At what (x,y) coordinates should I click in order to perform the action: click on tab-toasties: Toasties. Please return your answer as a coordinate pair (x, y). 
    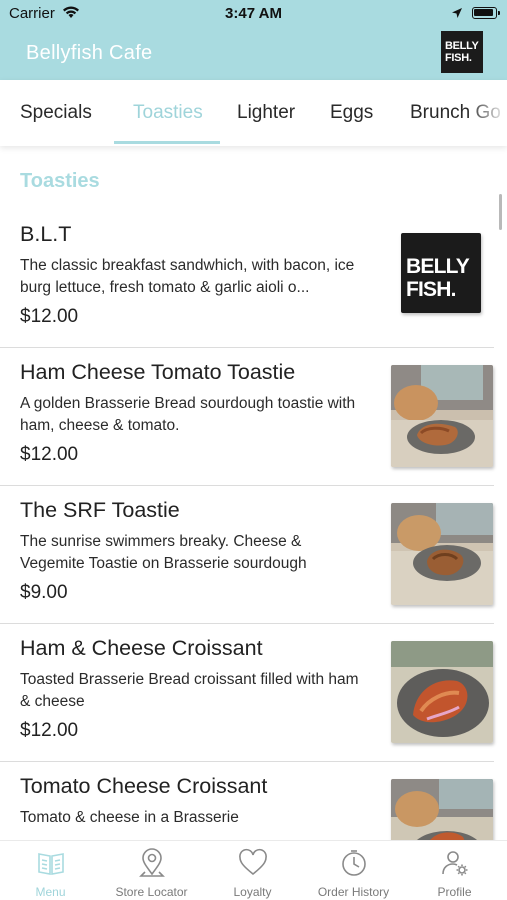
    Looking at the image, I should click on (168, 113).